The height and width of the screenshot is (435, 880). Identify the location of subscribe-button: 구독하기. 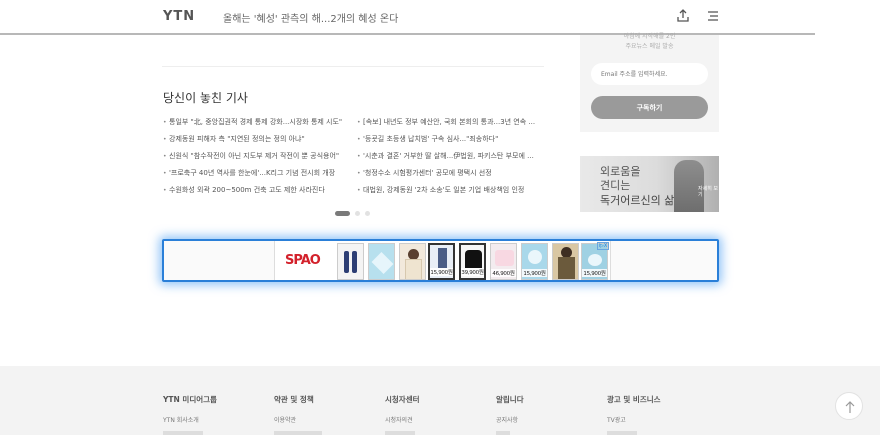
(649, 107).